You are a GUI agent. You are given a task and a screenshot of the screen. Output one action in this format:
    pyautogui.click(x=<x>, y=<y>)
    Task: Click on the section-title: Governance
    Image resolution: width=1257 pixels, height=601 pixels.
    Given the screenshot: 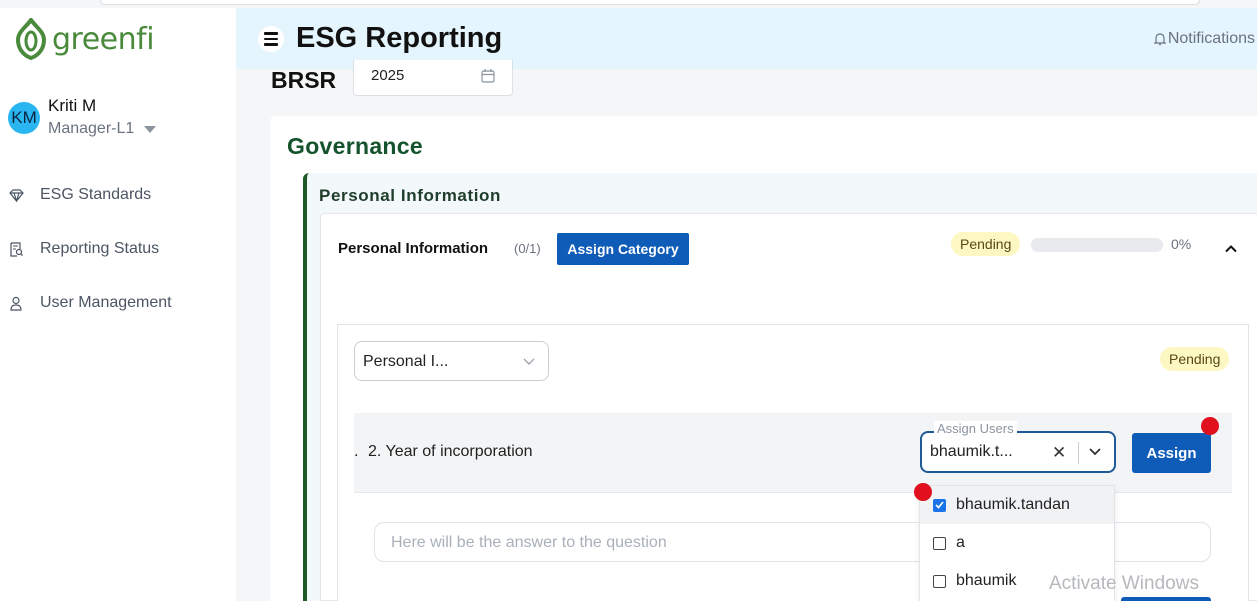 What is the action you would take?
    pyautogui.click(x=355, y=146)
    